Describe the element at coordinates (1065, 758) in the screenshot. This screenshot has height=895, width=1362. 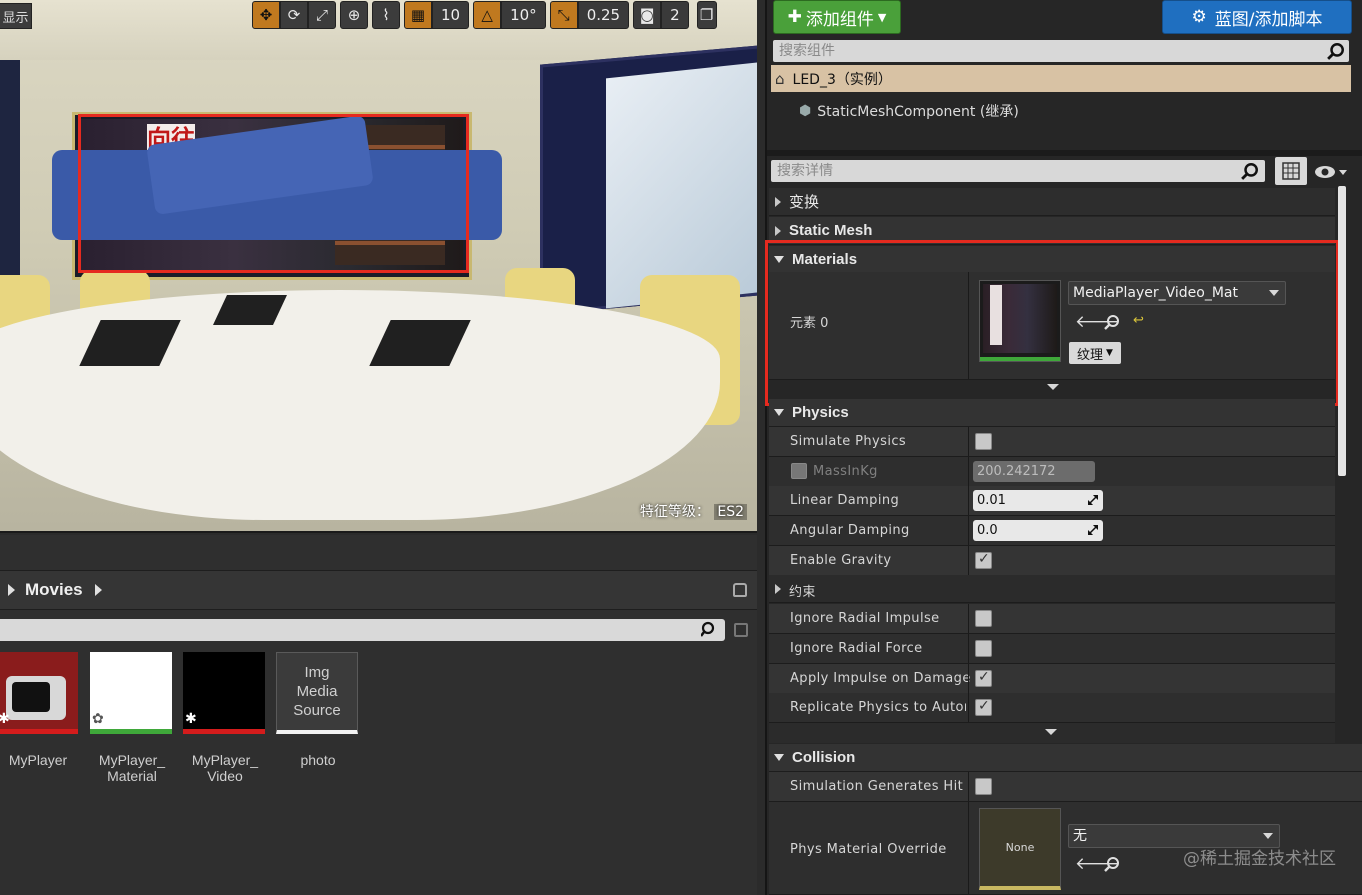
I see `section-collision: Collision` at that location.